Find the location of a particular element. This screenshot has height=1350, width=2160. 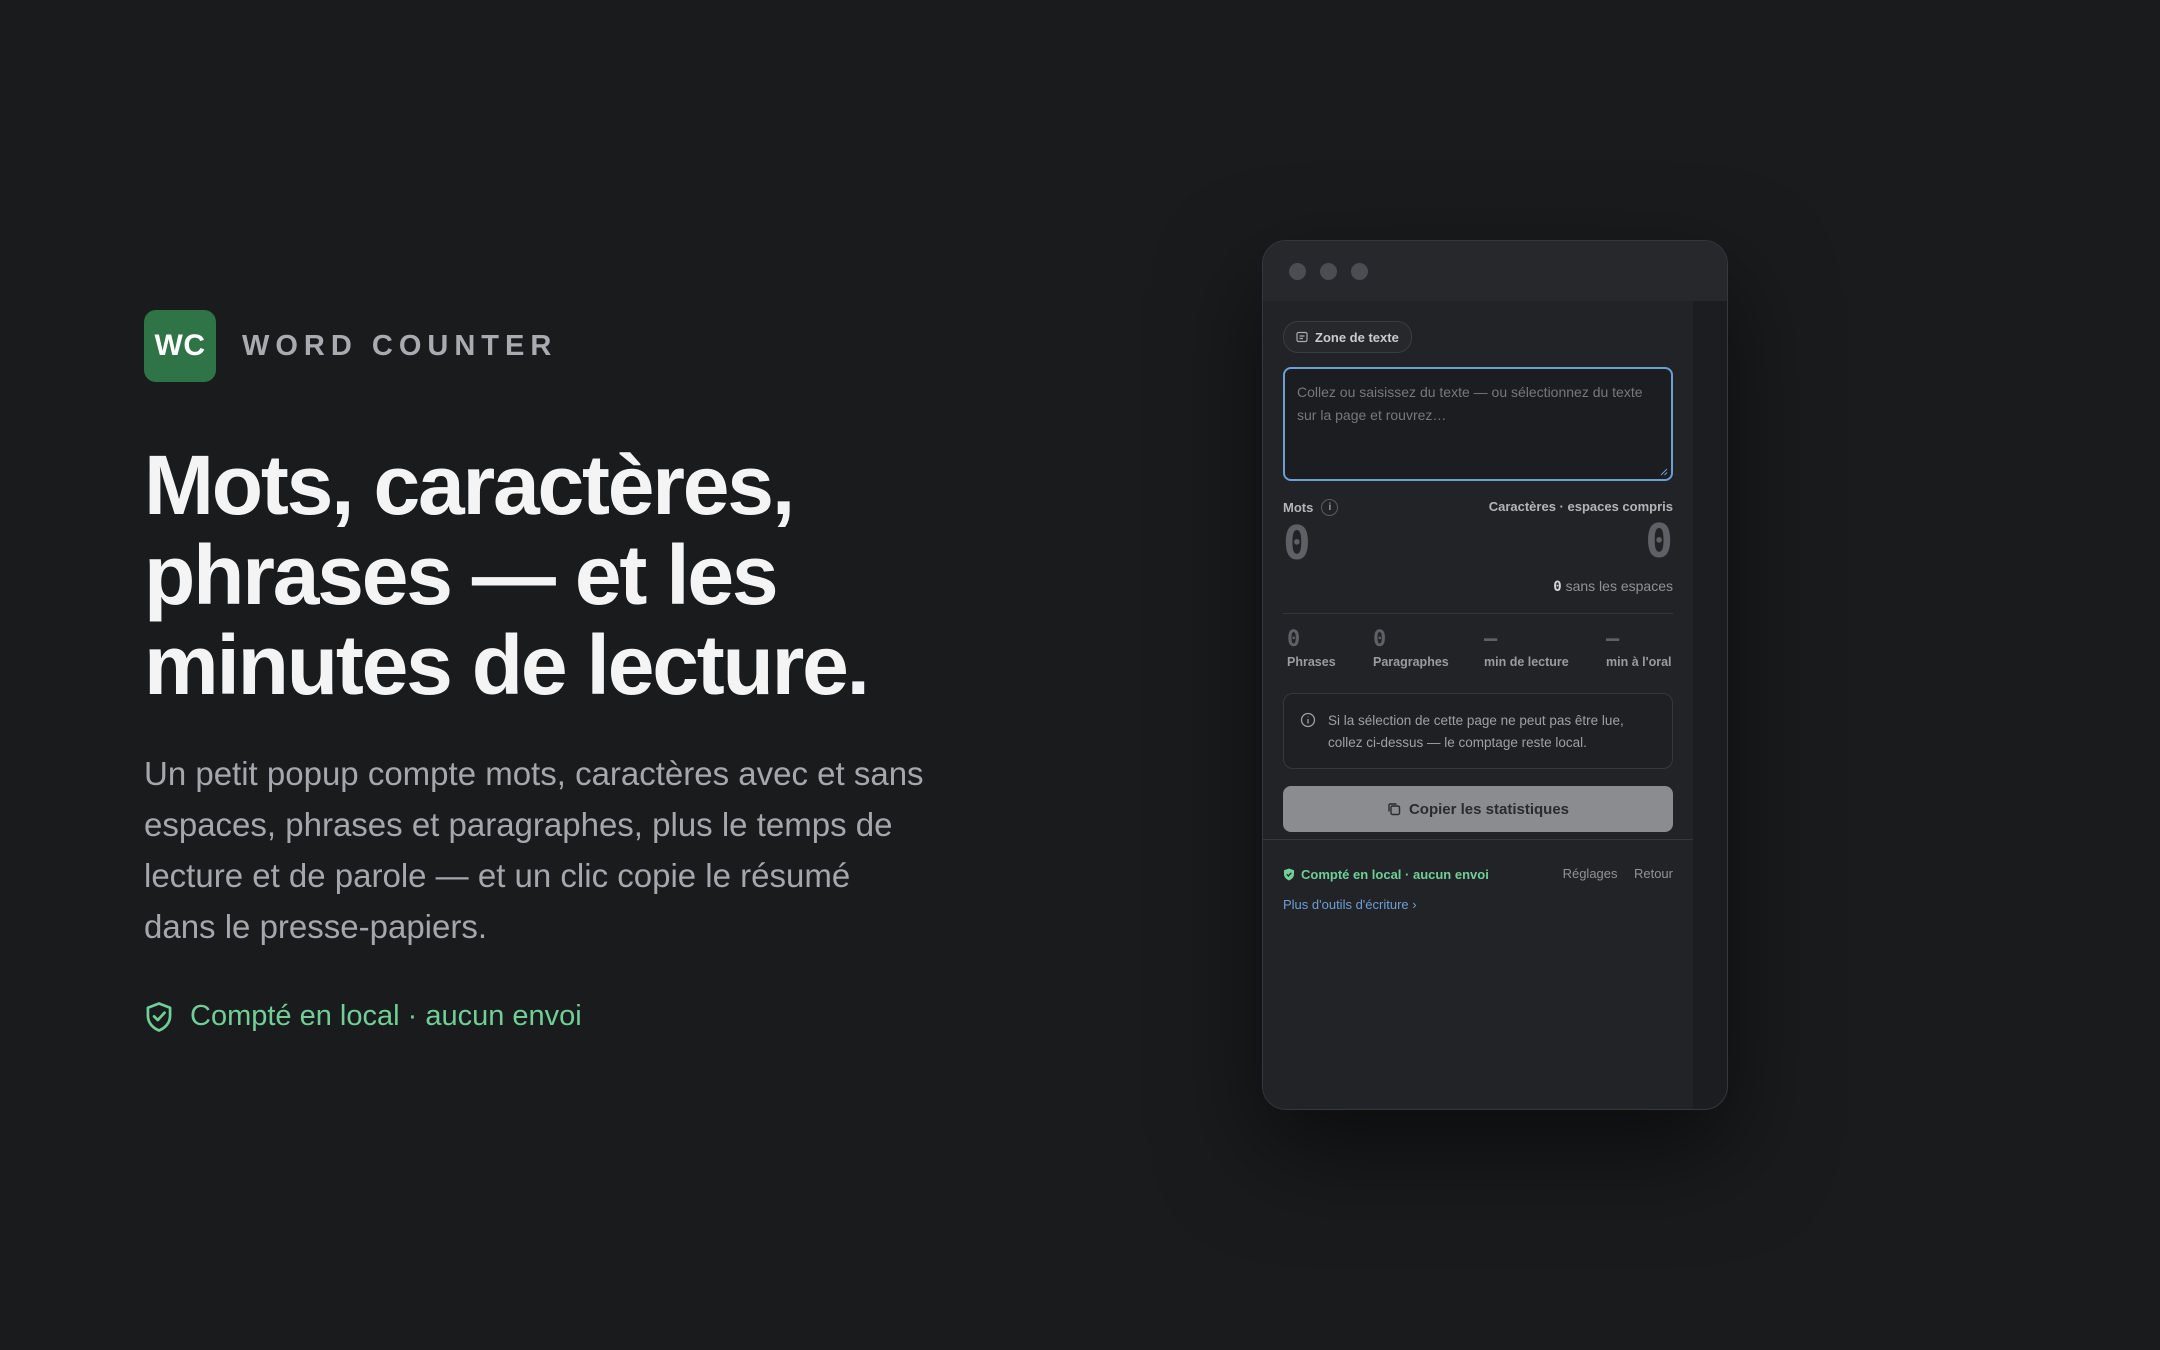

stat-speaking-time: — min à l'oral is located at coordinates (1637, 648).